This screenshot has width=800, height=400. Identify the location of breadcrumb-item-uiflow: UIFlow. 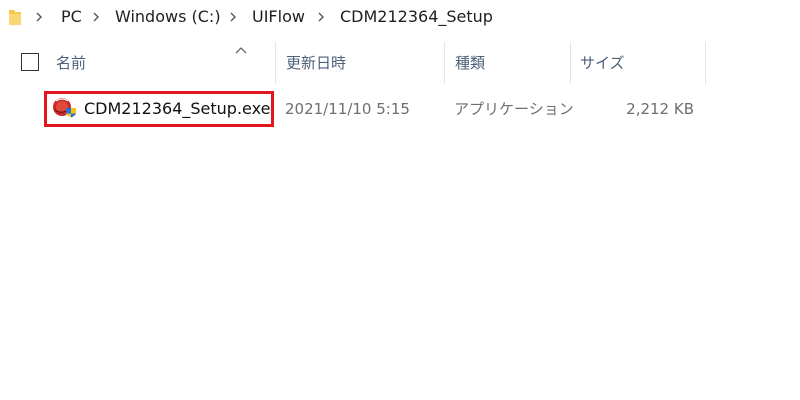
(278, 17).